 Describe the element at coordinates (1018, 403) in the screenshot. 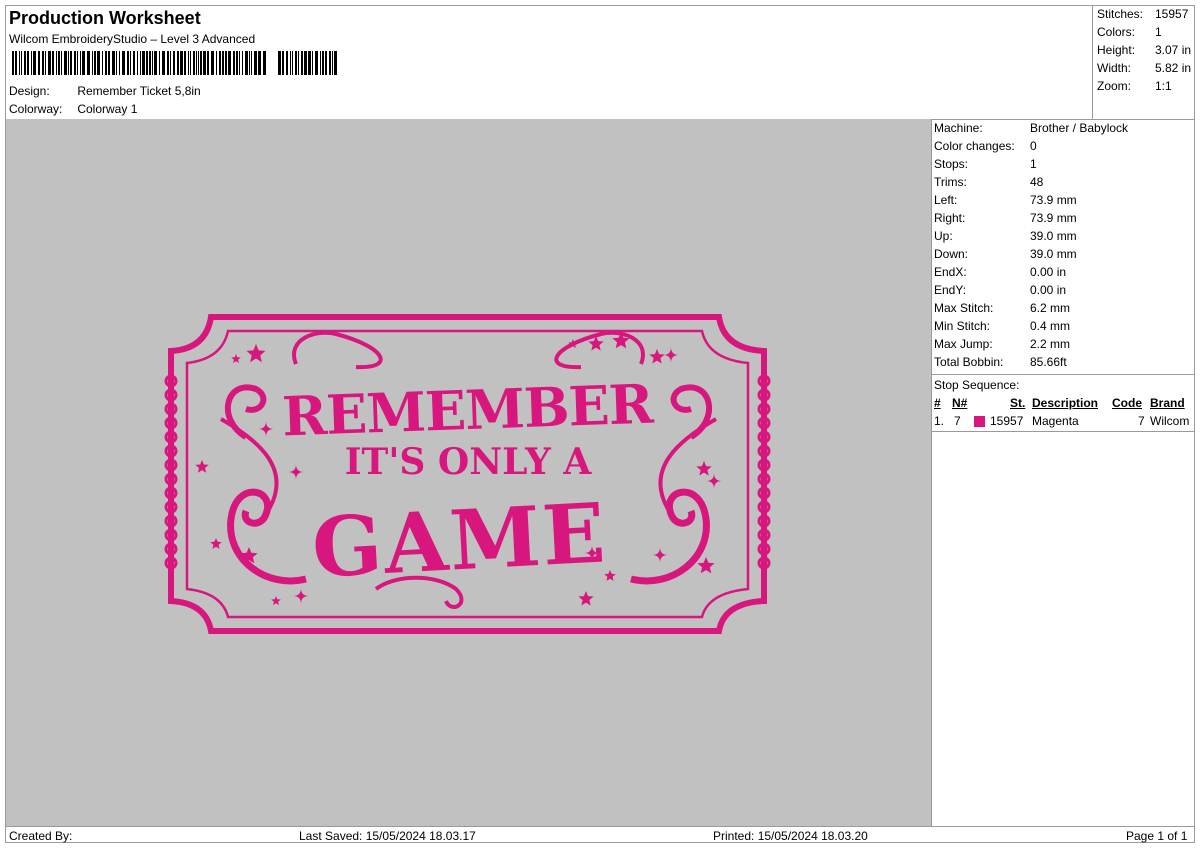

I see `column-header: St.` at that location.